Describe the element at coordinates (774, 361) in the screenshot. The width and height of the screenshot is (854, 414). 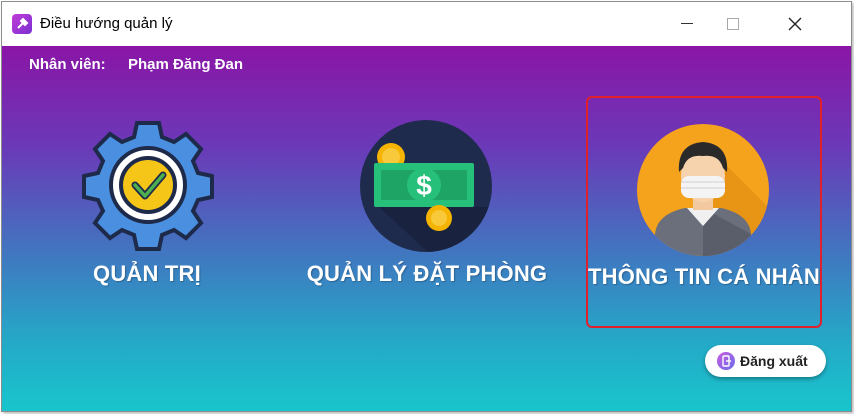
I see `logout-label: Đăng xuất` at that location.